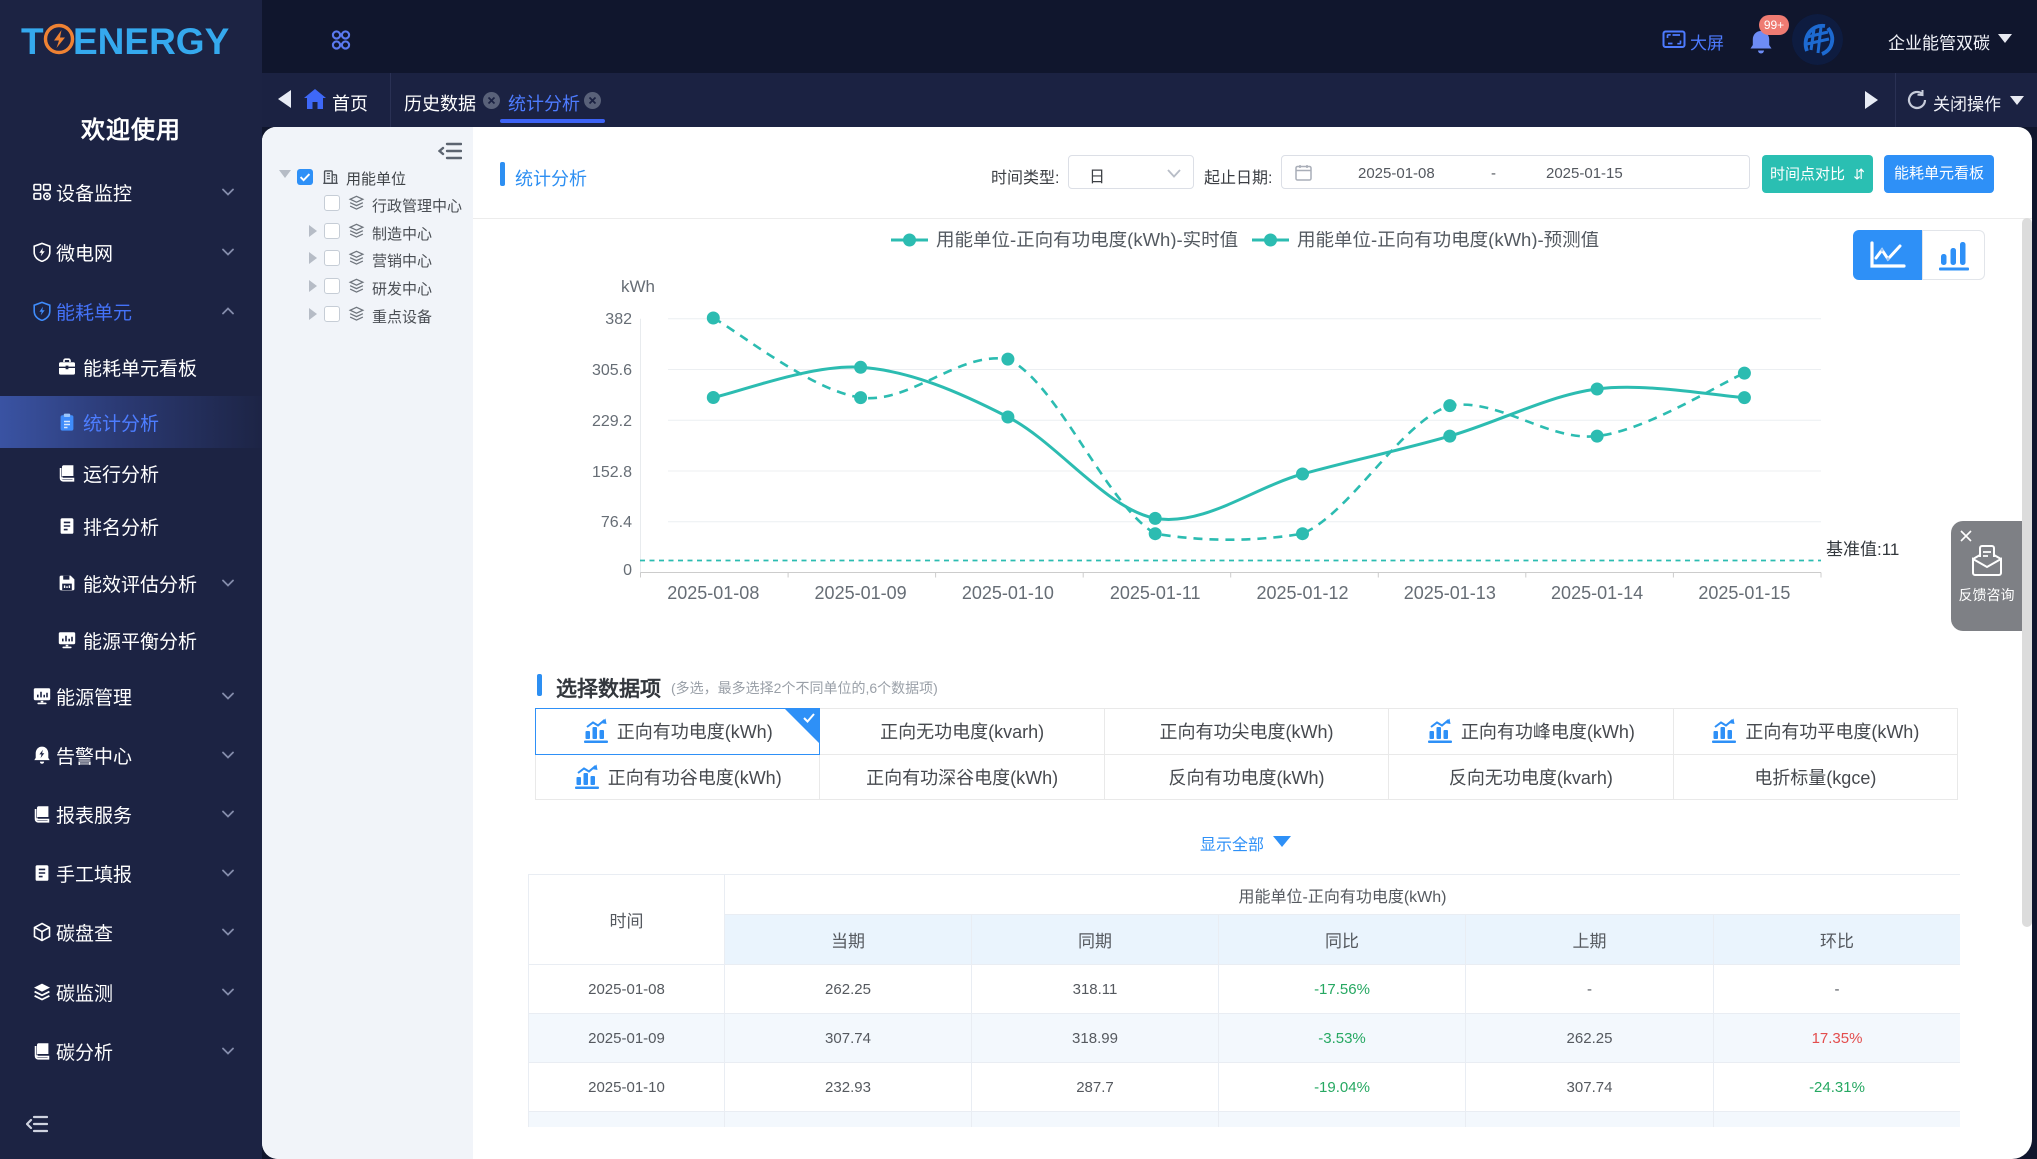 This screenshot has height=1159, width=2037. Describe the element at coordinates (1744, 593) in the screenshot. I see `svg-text: 2025-01-15` at that location.